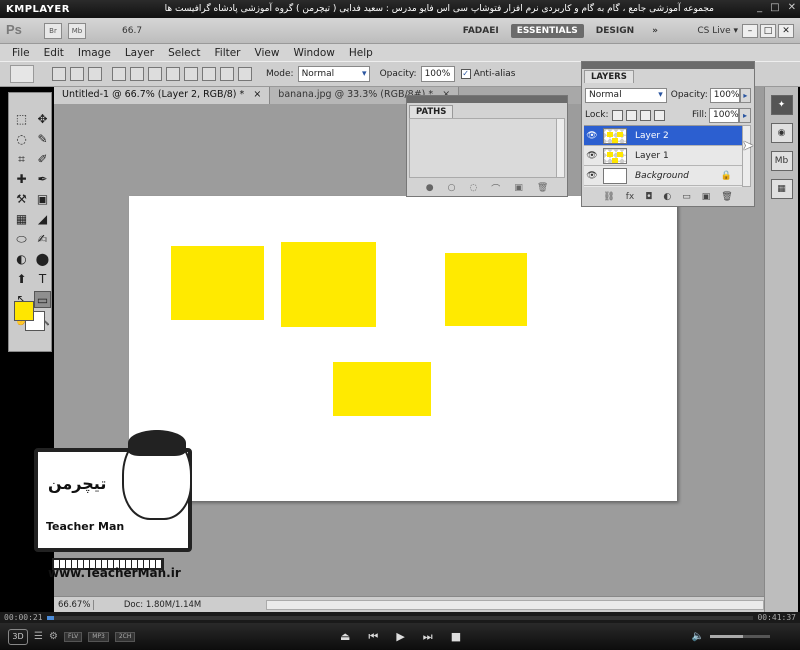 This screenshot has height=650, width=800. Describe the element at coordinates (142, 31) in the screenshot. I see `zoom-level-select: 66.7` at that location.